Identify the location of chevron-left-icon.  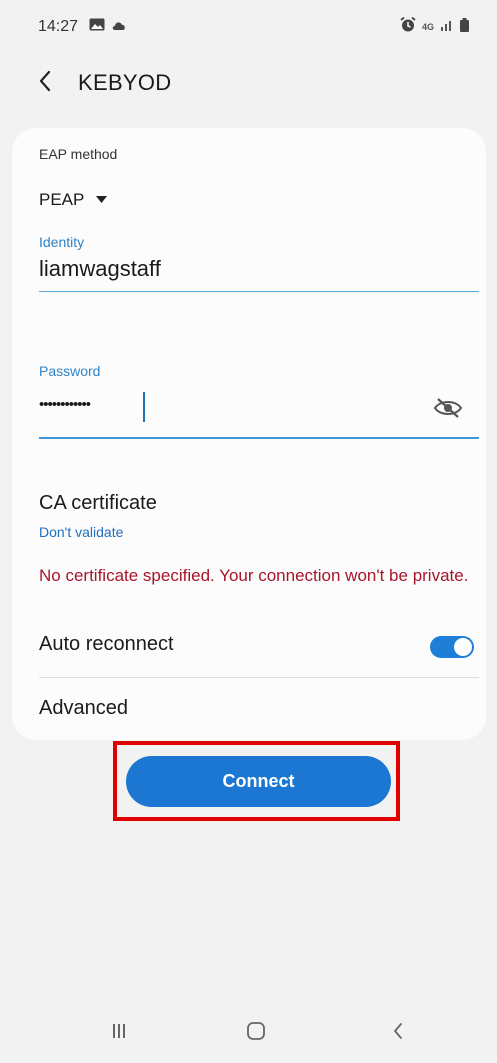
(45, 81).